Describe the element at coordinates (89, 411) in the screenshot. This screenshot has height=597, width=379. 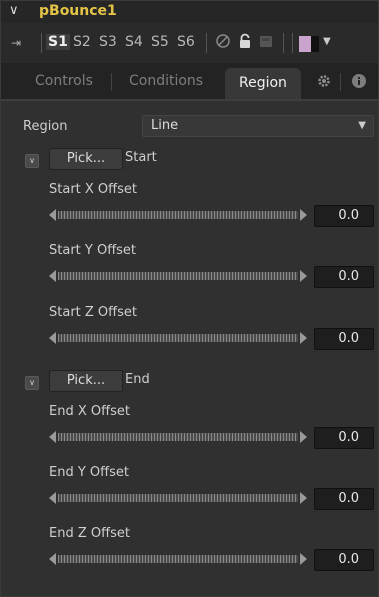
I see `end-x-offset-label: End X Offset` at that location.